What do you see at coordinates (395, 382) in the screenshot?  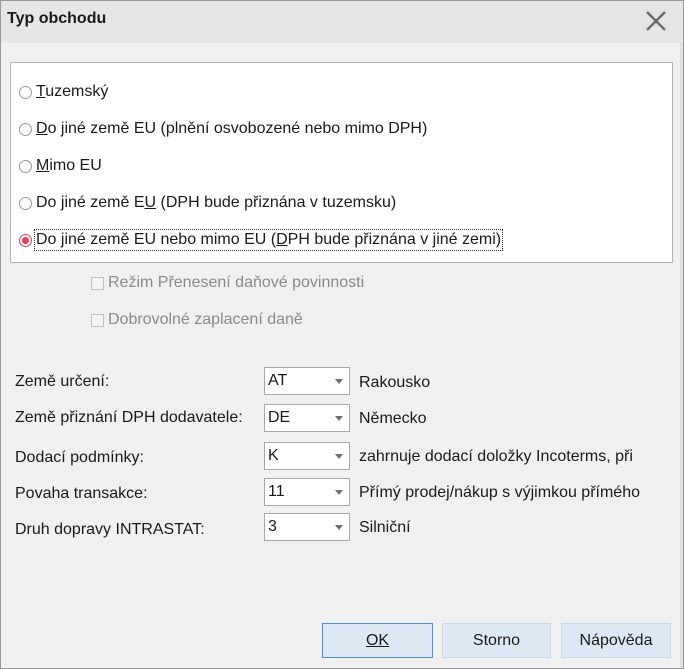 I see `destination-country-name: Rakousko` at bounding box center [395, 382].